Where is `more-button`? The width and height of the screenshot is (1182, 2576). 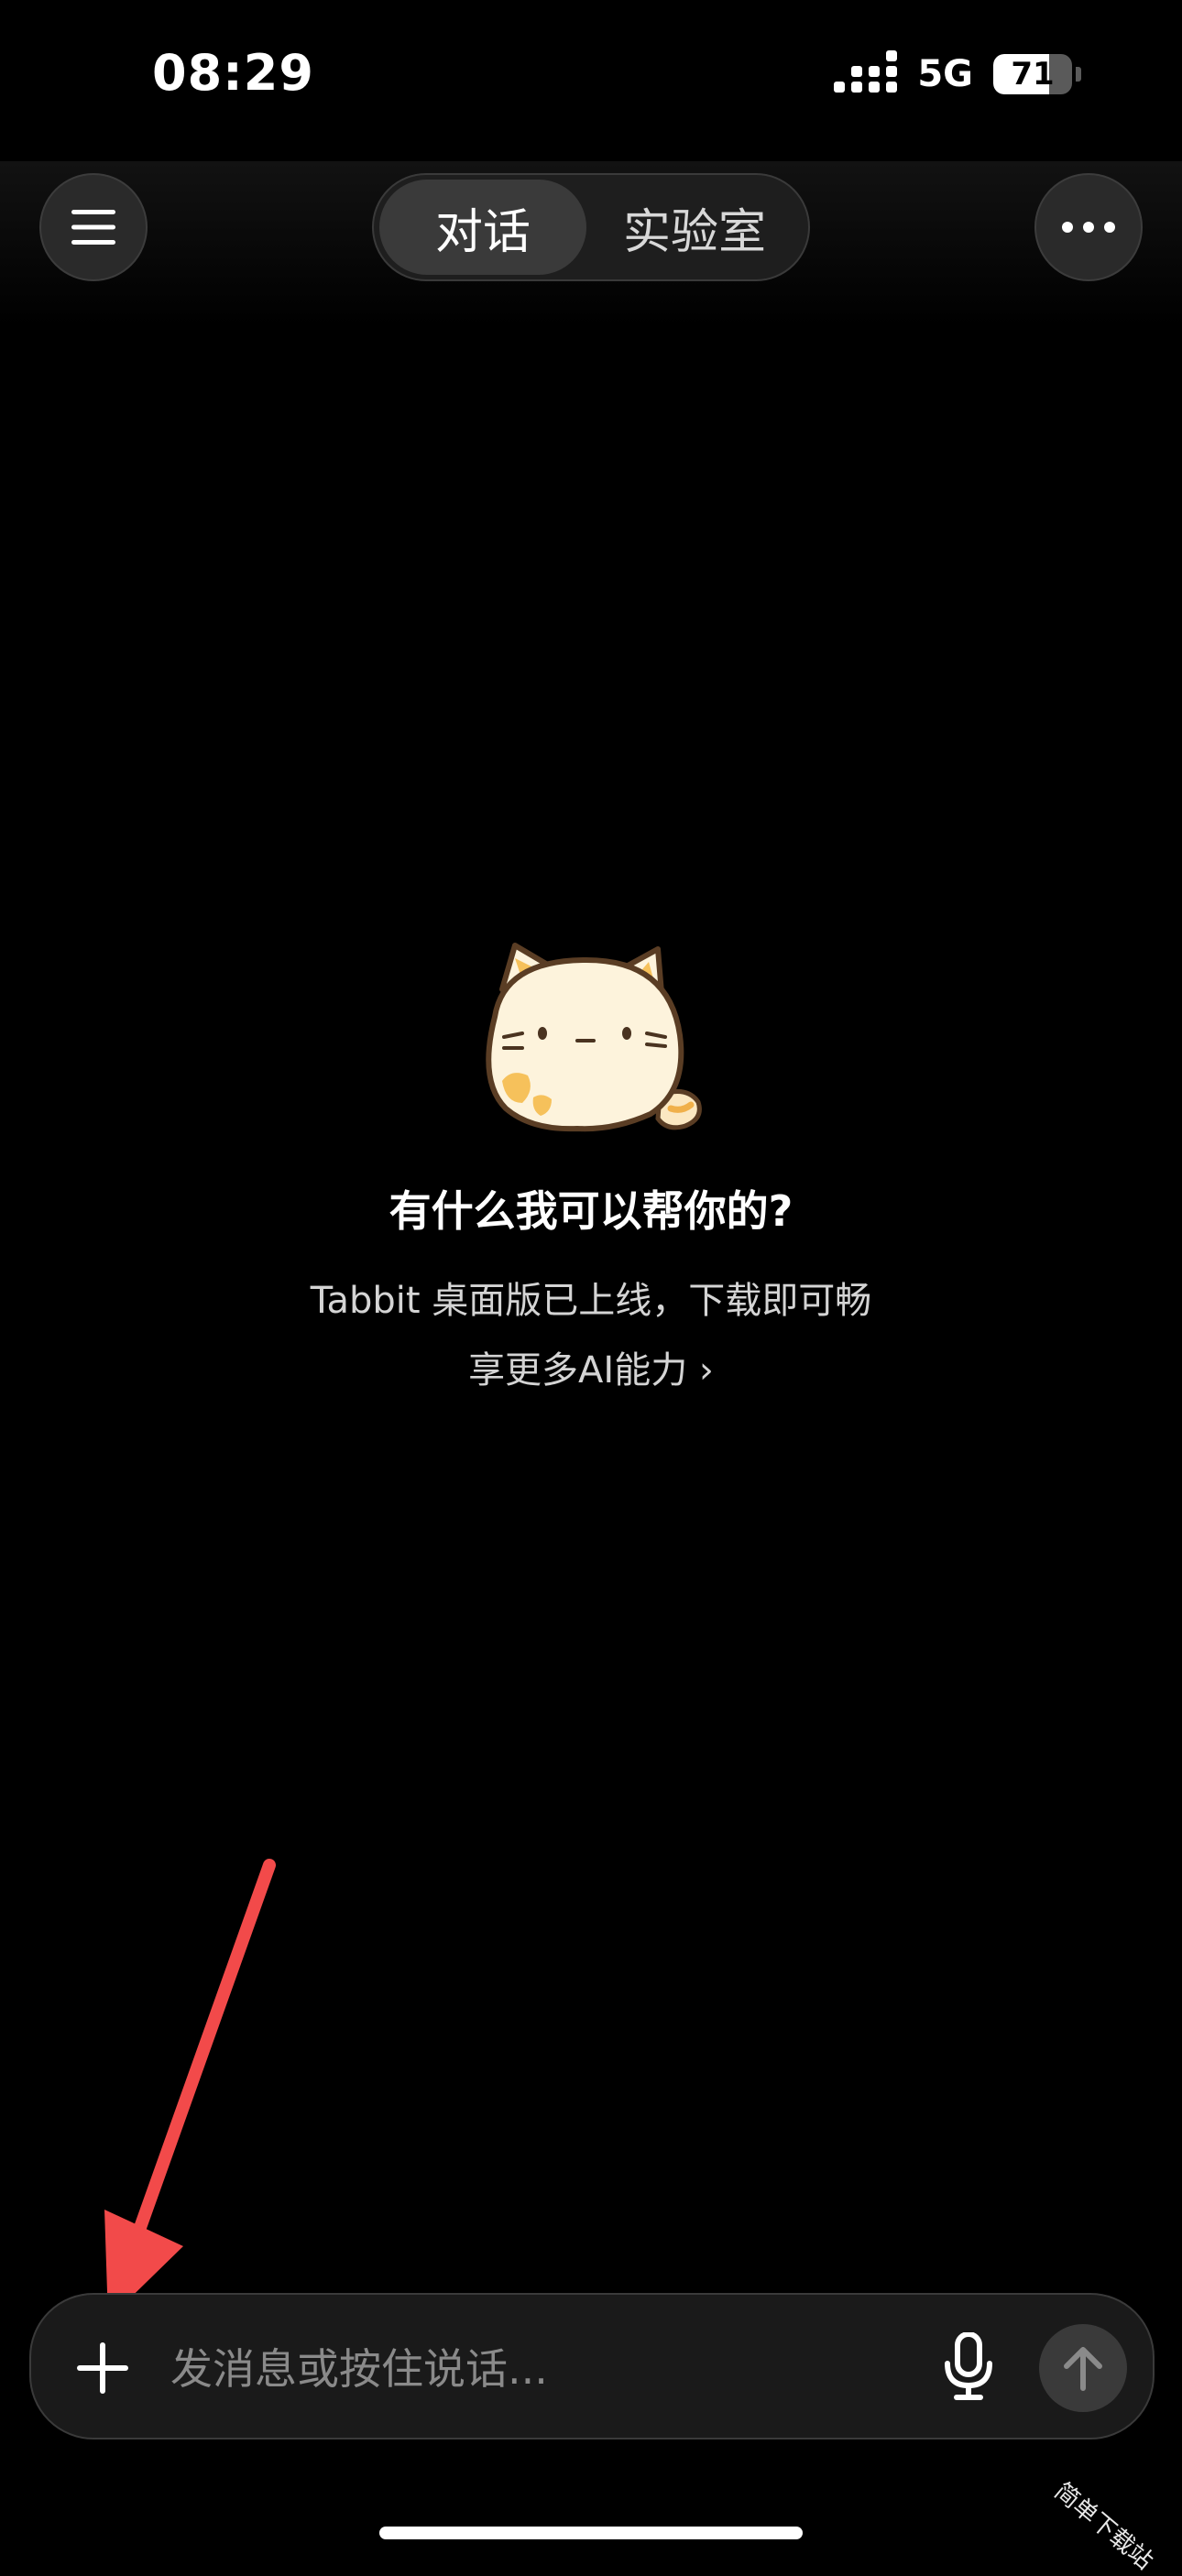 more-button is located at coordinates (1088, 227).